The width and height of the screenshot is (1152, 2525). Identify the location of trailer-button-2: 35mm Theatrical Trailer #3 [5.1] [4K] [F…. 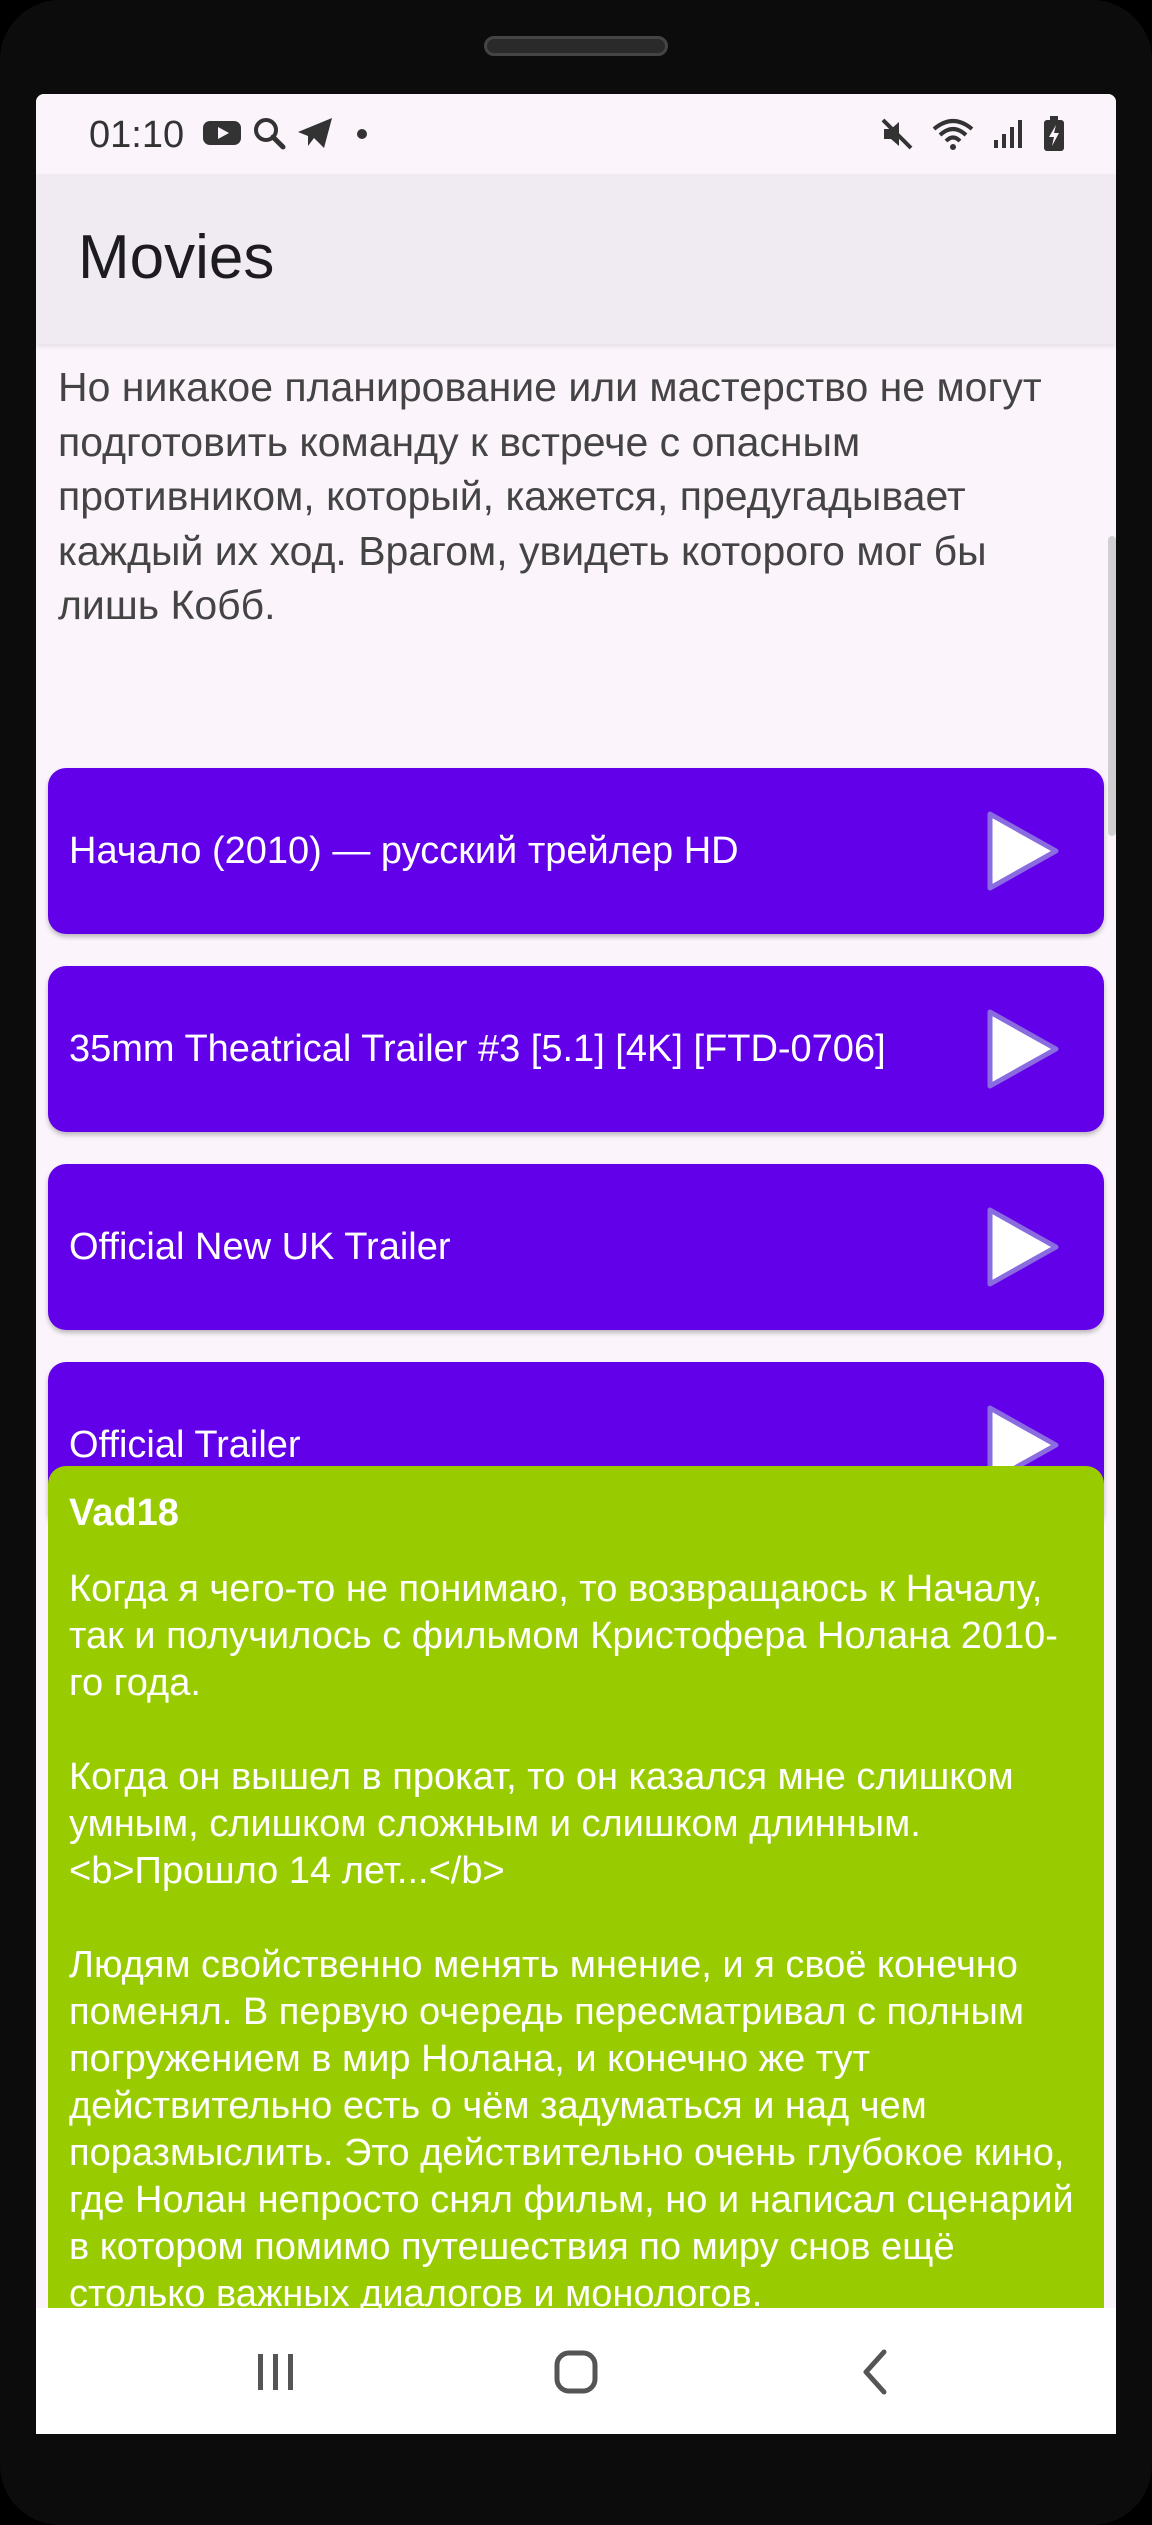
(576, 1049).